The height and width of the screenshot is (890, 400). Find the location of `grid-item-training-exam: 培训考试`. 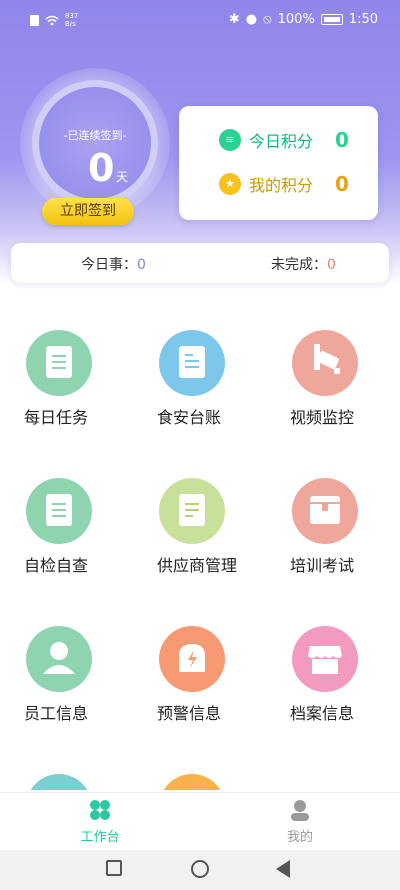

grid-item-training-exam: 培训考试 is located at coordinates (332, 513).